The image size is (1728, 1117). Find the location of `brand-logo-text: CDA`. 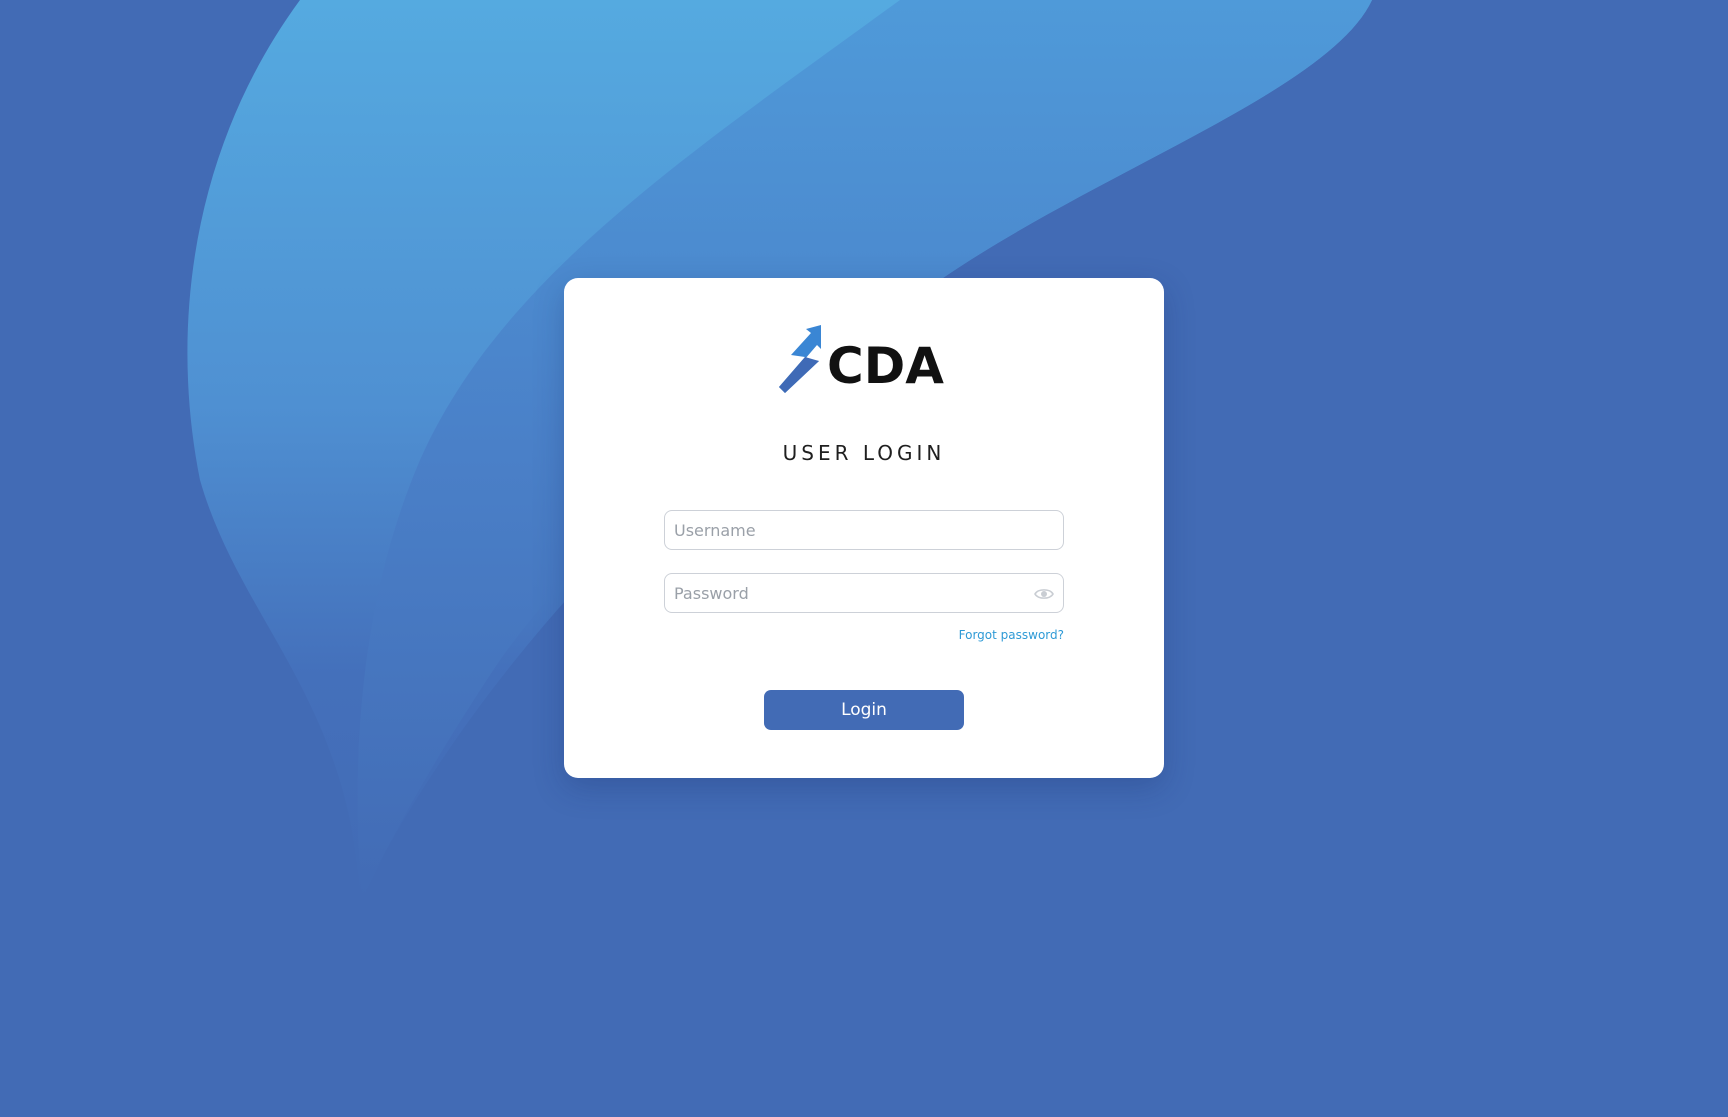

brand-logo-text: CDA is located at coordinates (885, 366).